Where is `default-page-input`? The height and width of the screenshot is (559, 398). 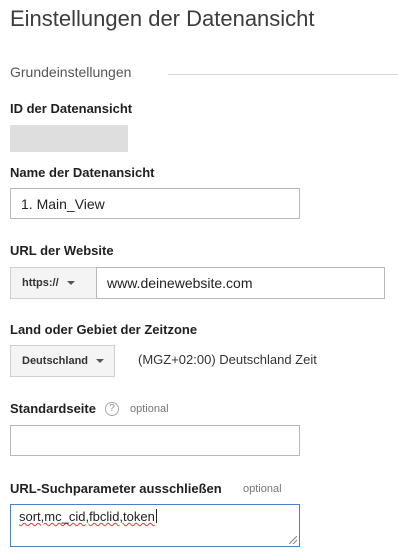
default-page-input is located at coordinates (155, 440).